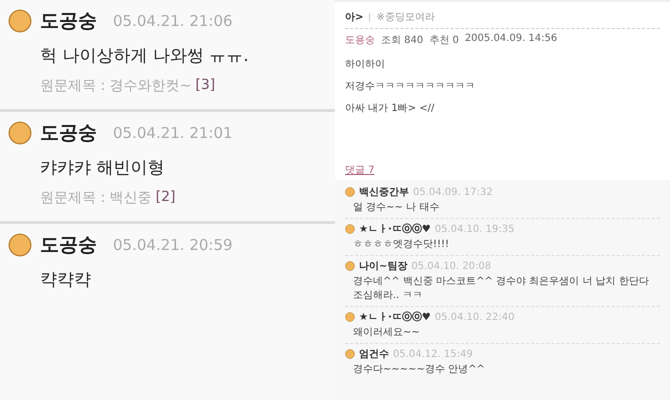 This screenshot has height=400, width=670. I want to click on source-title: 원문제목 : 경수와한컷~, so click(116, 86).